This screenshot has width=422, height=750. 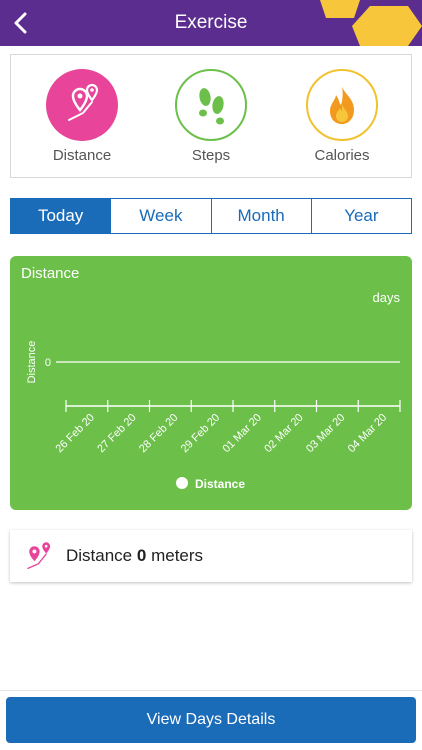 What do you see at coordinates (99, 555) in the screenshot?
I see `summary-label: Distance` at bounding box center [99, 555].